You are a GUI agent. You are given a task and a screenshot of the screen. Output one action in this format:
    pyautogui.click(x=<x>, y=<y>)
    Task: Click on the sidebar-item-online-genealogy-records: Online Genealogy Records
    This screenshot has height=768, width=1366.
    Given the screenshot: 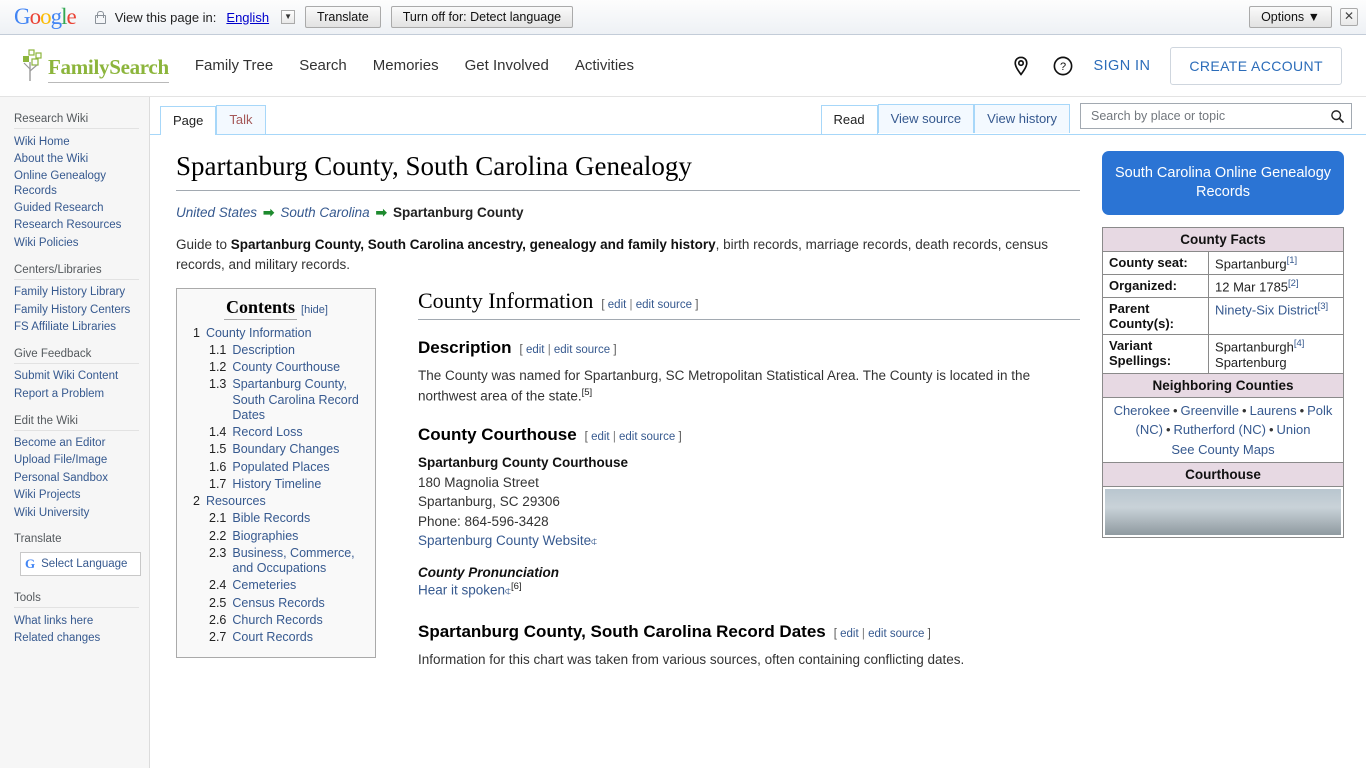 What is the action you would take?
    pyautogui.click(x=76, y=183)
    